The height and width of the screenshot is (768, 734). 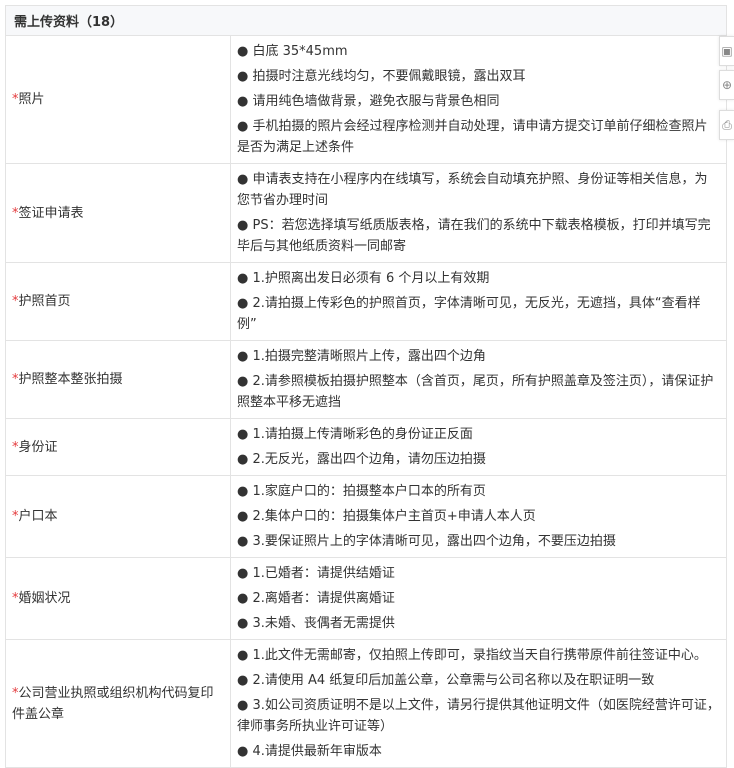 What do you see at coordinates (38, 447) in the screenshot?
I see `material-name: 身份证` at bounding box center [38, 447].